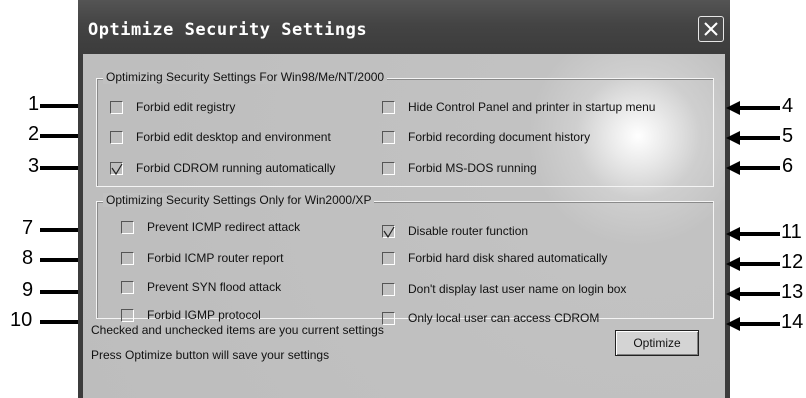 Image resolution: width=806 pixels, height=398 pixels. Describe the element at coordinates (499, 137) in the screenshot. I see `checkbox-label: Forbid recording document history` at that location.